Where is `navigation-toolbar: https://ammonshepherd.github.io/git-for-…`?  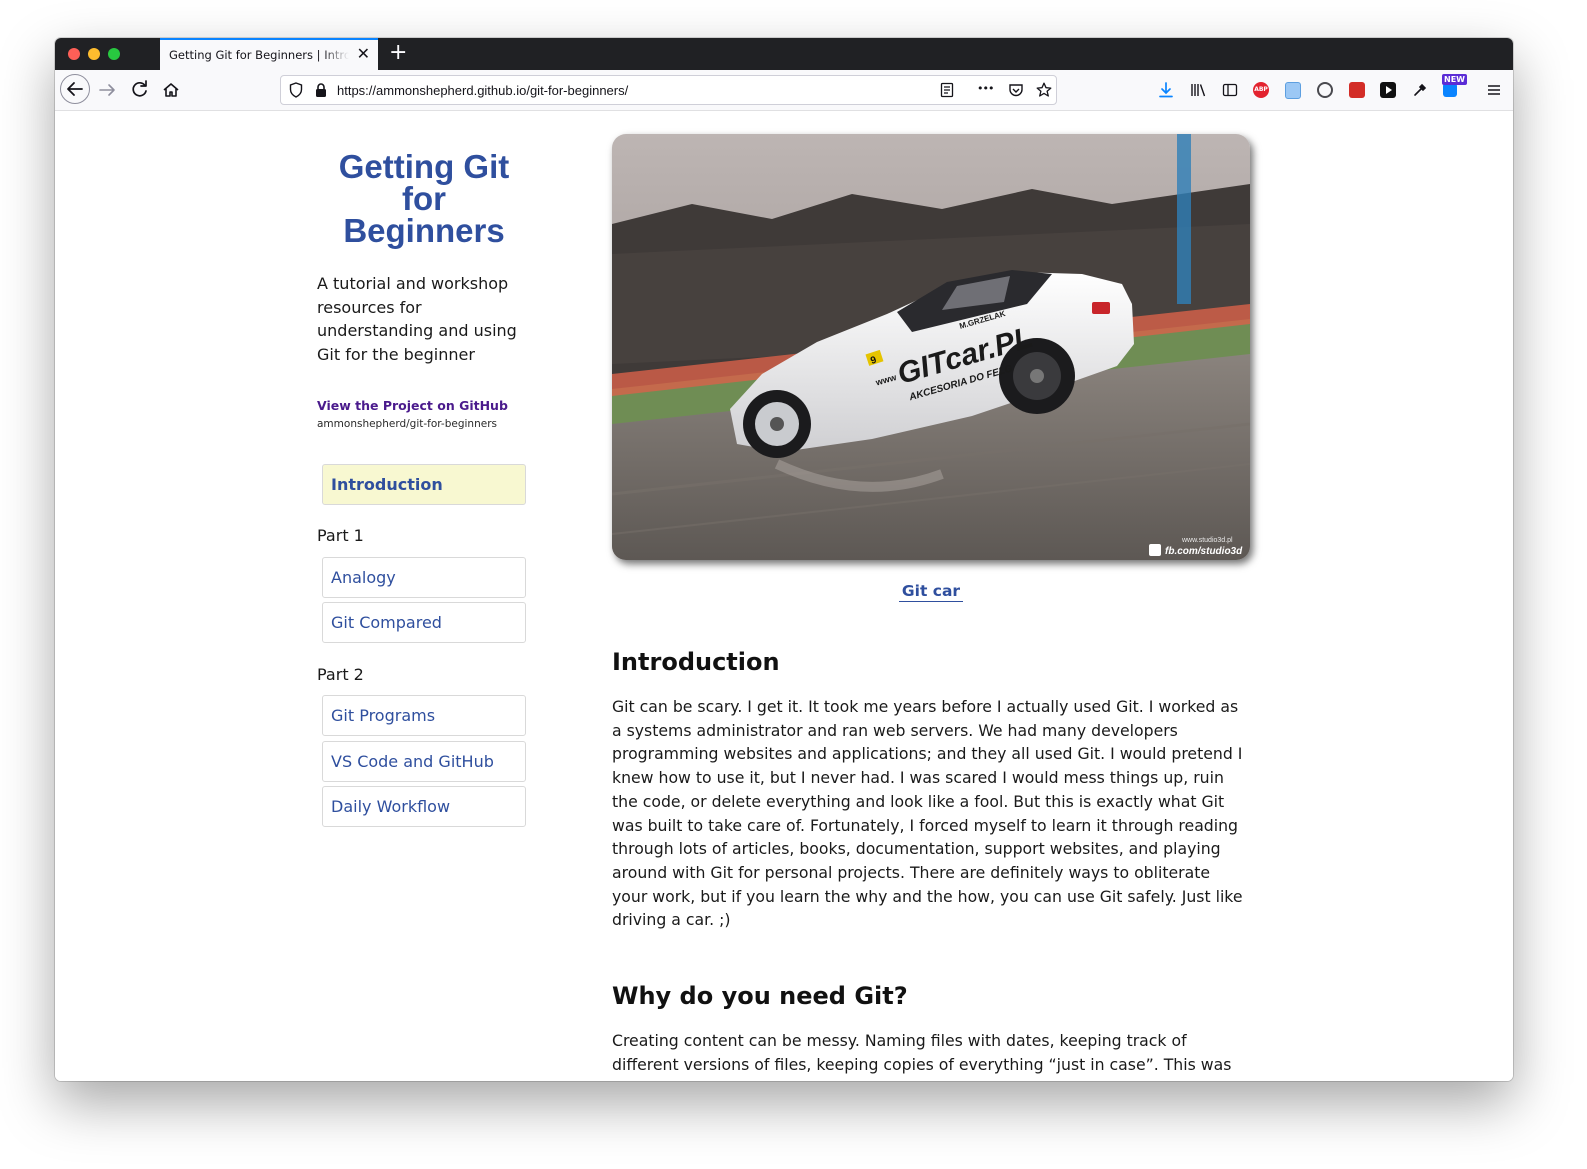 navigation-toolbar: https://ammonshepherd.github.io/git-for-… is located at coordinates (784, 90).